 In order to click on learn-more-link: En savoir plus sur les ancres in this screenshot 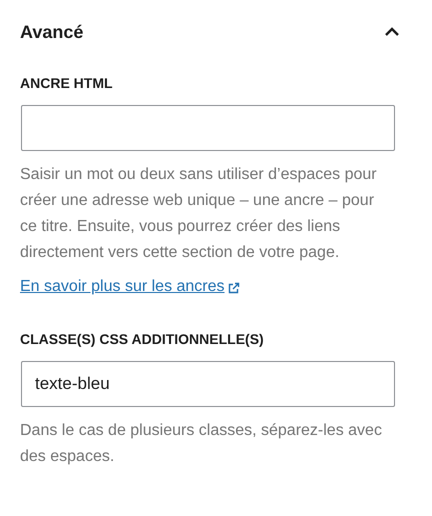, I will do `click(130, 287)`.